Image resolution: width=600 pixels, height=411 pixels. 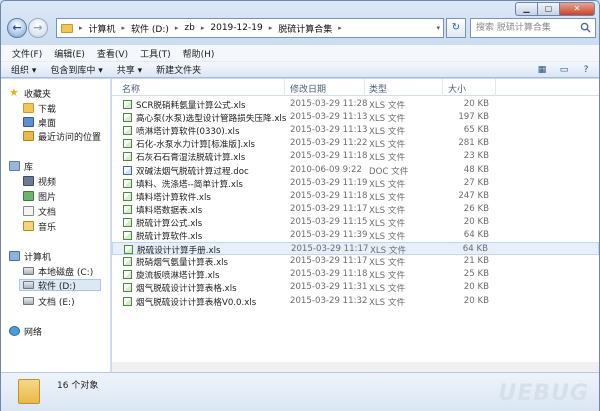 I want to click on nav-drive-c: 本地磁盘 (C:), so click(x=58, y=271).